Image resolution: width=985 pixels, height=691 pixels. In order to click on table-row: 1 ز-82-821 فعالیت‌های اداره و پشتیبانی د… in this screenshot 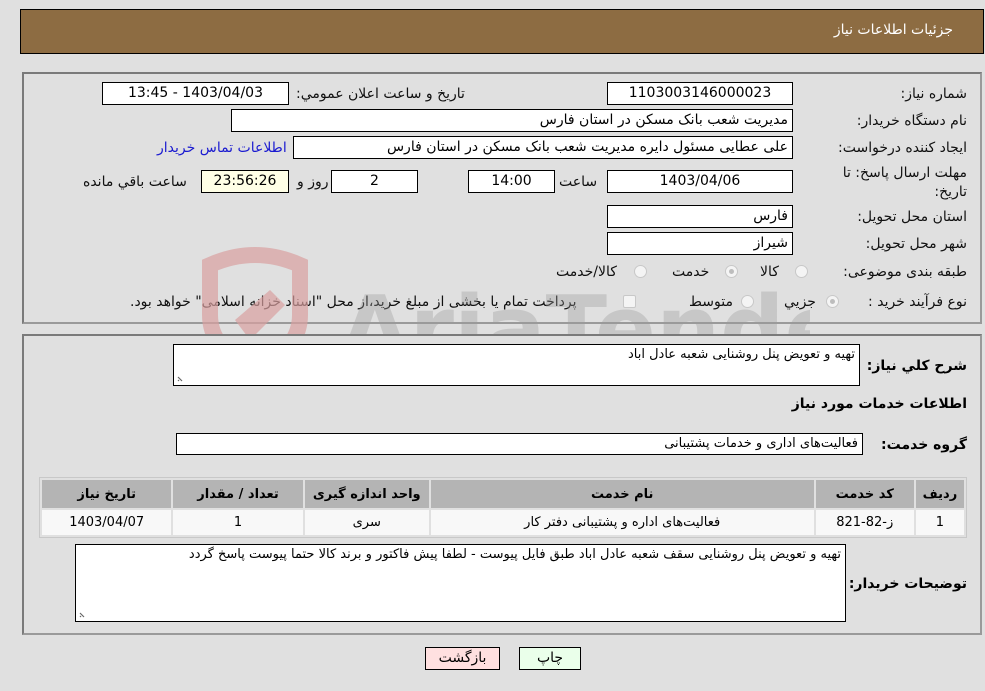, I will do `click(503, 522)`.